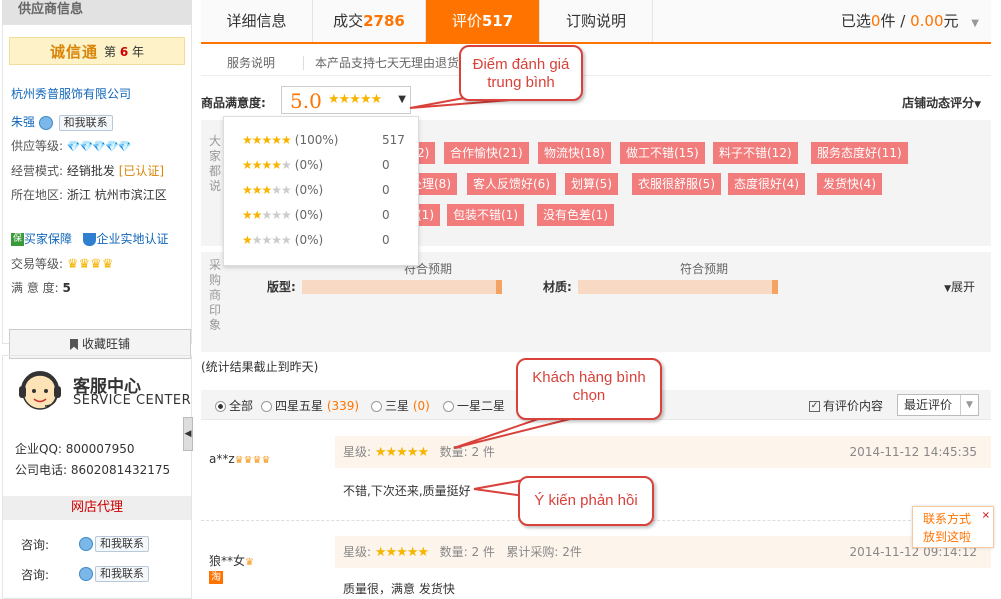 This screenshot has height=599, width=1001. Describe the element at coordinates (589, 389) in the screenshot. I see `callout-customer-vote: Khách hàng bình chọn` at that location.